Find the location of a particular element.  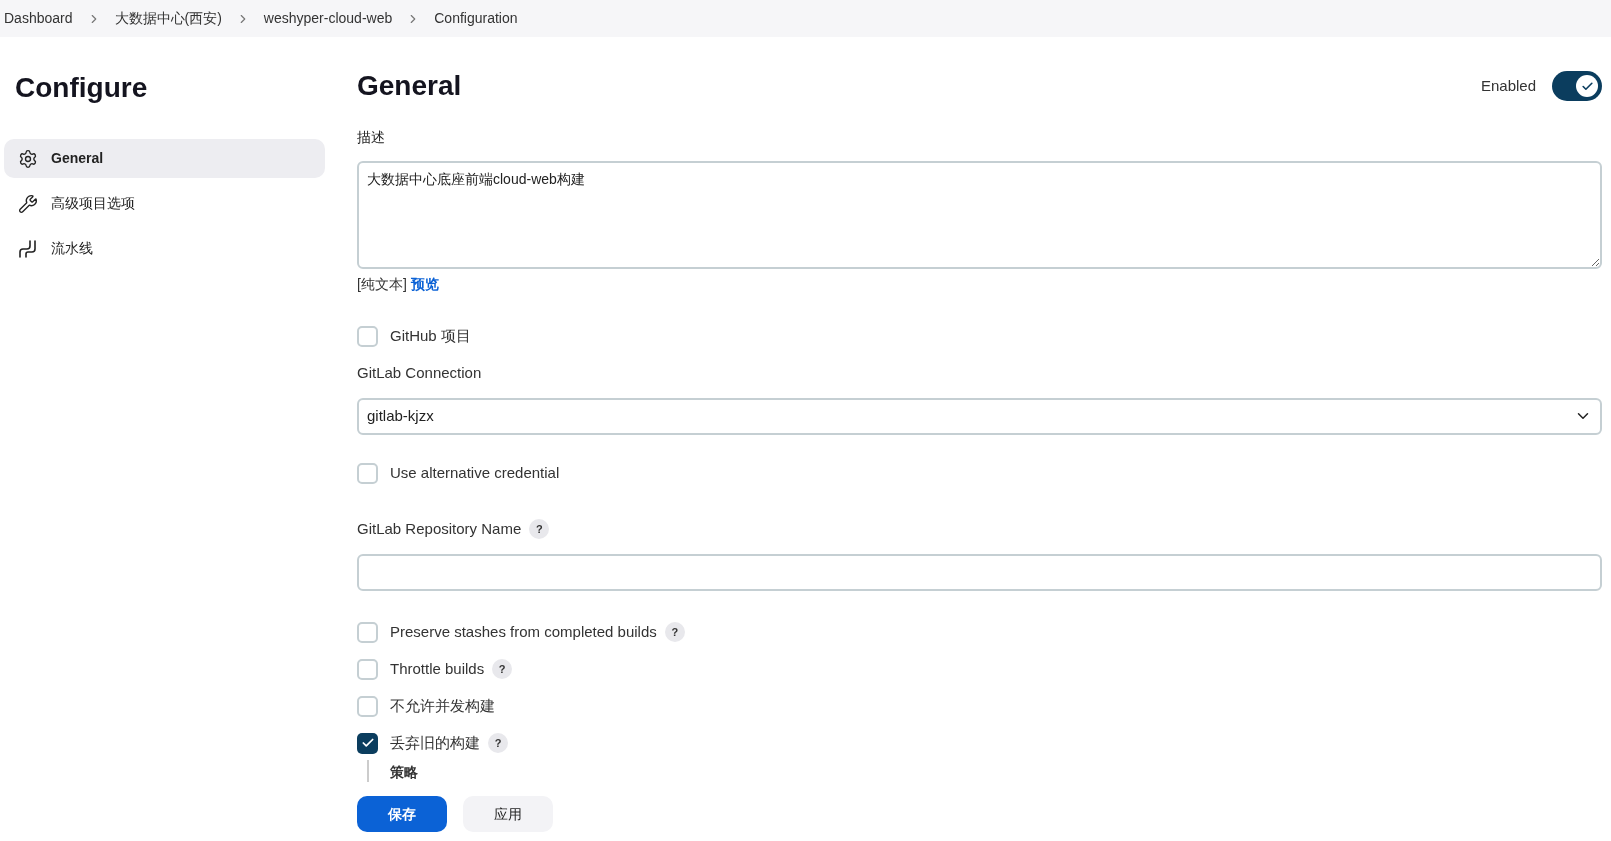

breadcrumb-link: 大数据中心(西安) is located at coordinates (168, 18).